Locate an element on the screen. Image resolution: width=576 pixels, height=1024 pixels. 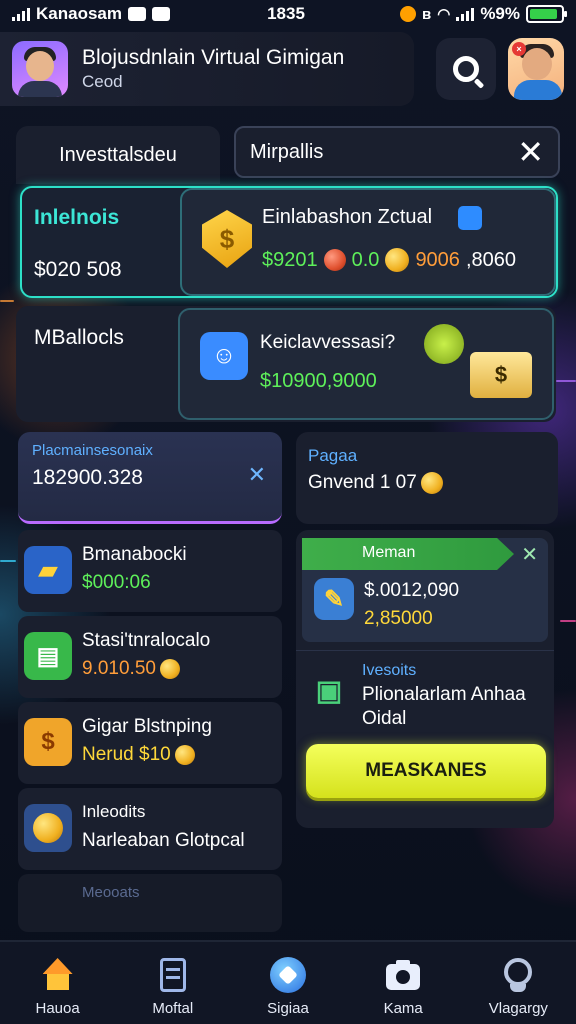
pagaa-value-row: Gnvend 1 07 is located at coordinates (375, 483).